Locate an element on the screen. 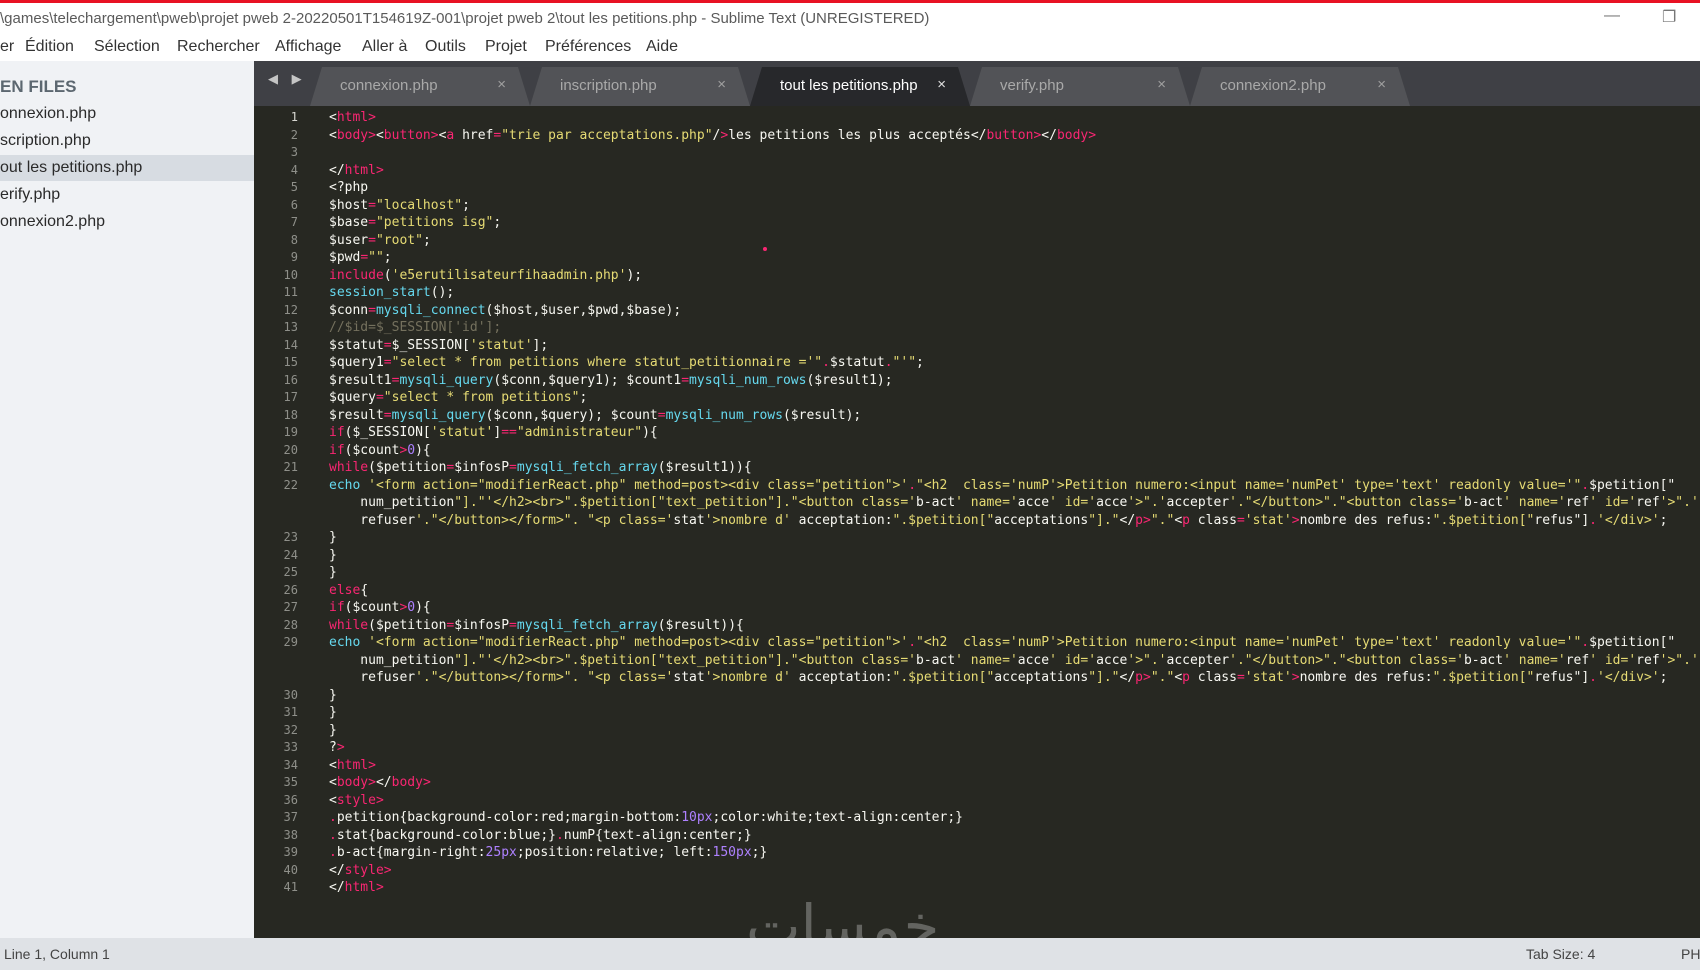 The height and width of the screenshot is (970, 1700). minimize-button: — is located at coordinates (1612, 16).